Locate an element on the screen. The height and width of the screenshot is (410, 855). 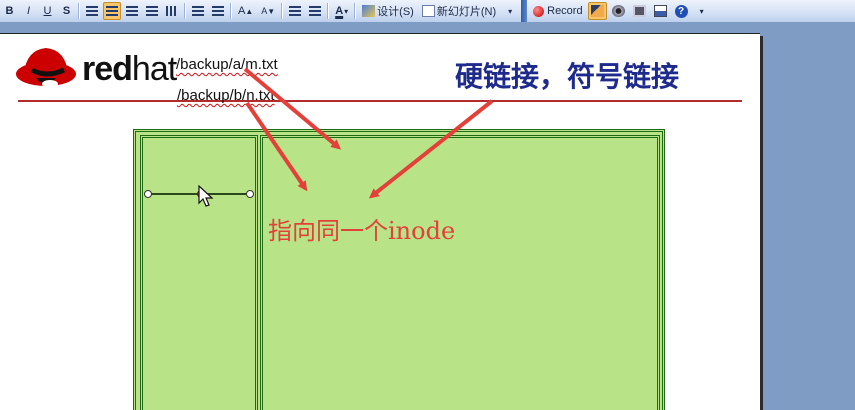
pen-icon is located at coordinates (597, 11).